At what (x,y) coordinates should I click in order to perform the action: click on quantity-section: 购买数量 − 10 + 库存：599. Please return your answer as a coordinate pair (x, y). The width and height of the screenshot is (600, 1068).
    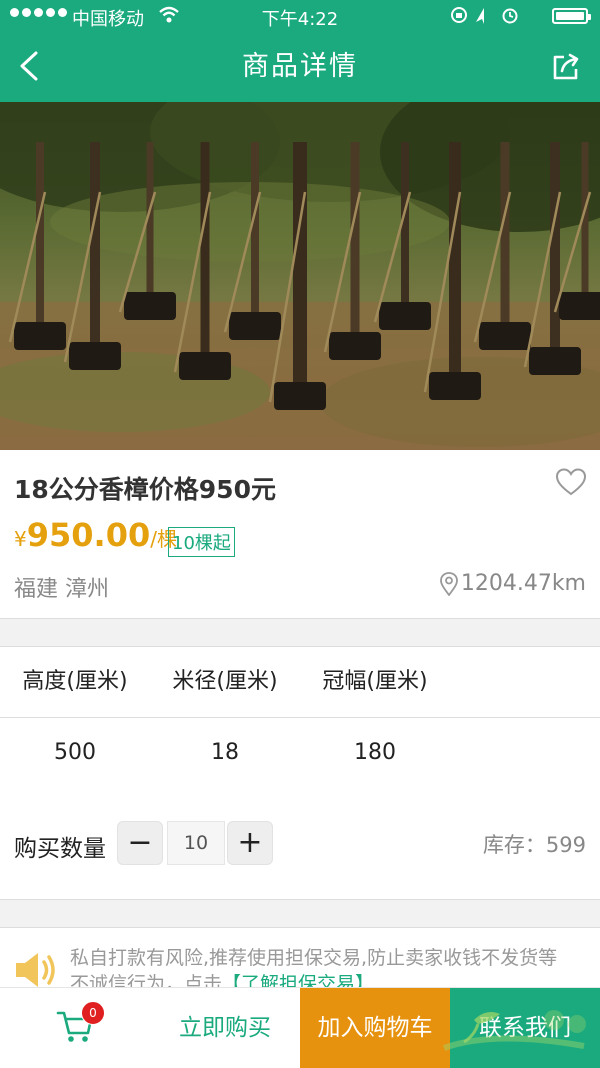
    Looking at the image, I should click on (300, 843).